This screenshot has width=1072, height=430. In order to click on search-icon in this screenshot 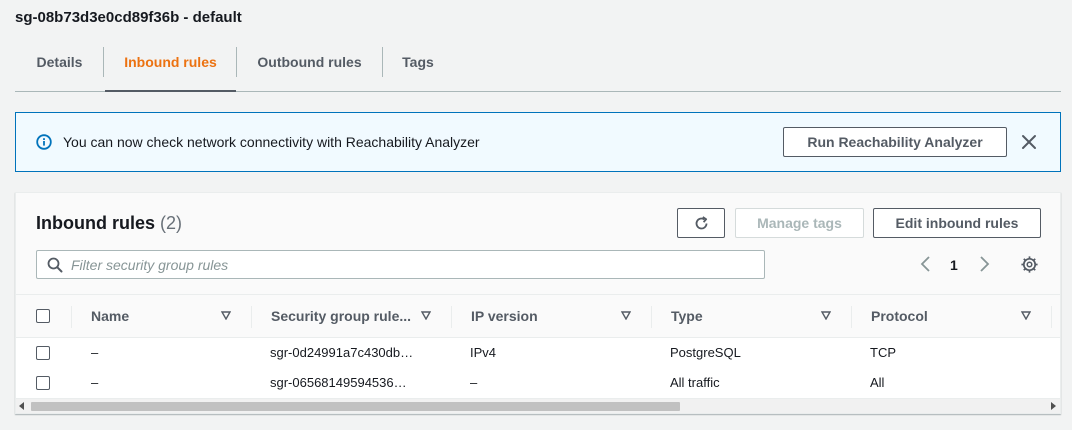, I will do `click(55, 265)`.